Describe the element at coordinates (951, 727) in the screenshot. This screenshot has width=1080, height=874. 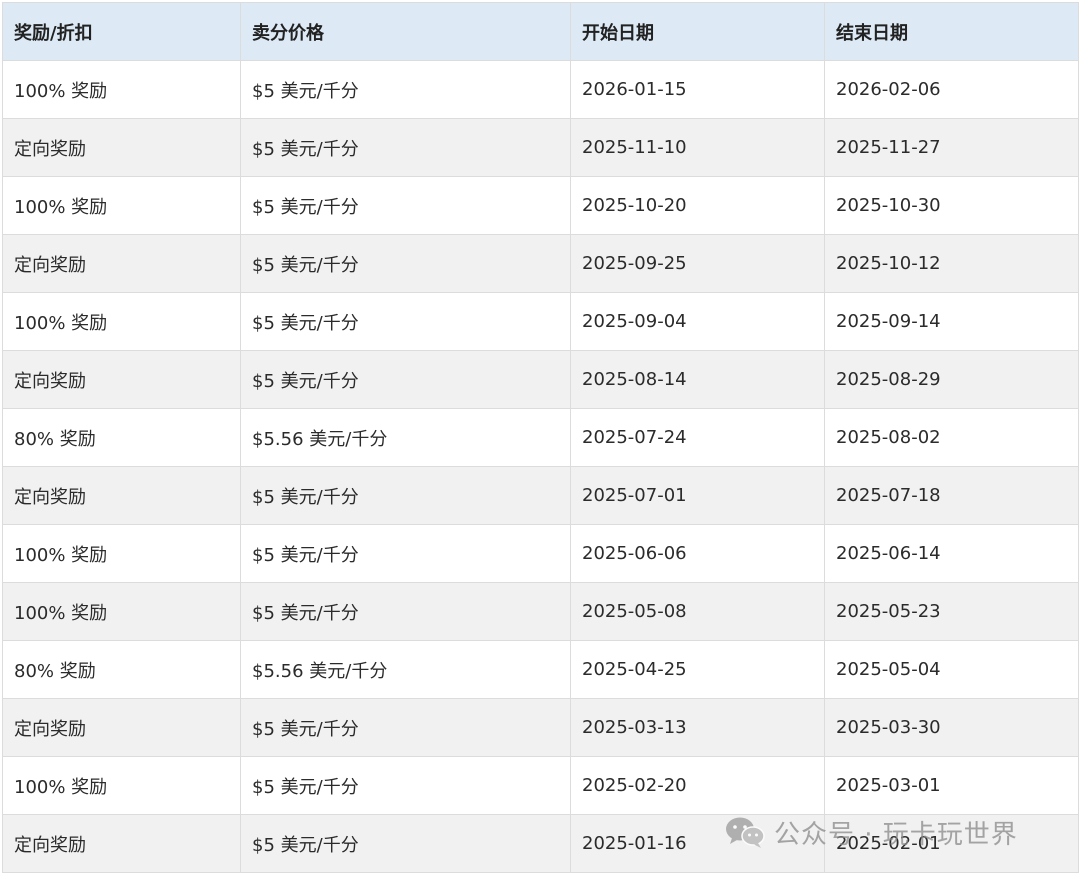
I see `end-date-cell: 2025-03-30` at that location.